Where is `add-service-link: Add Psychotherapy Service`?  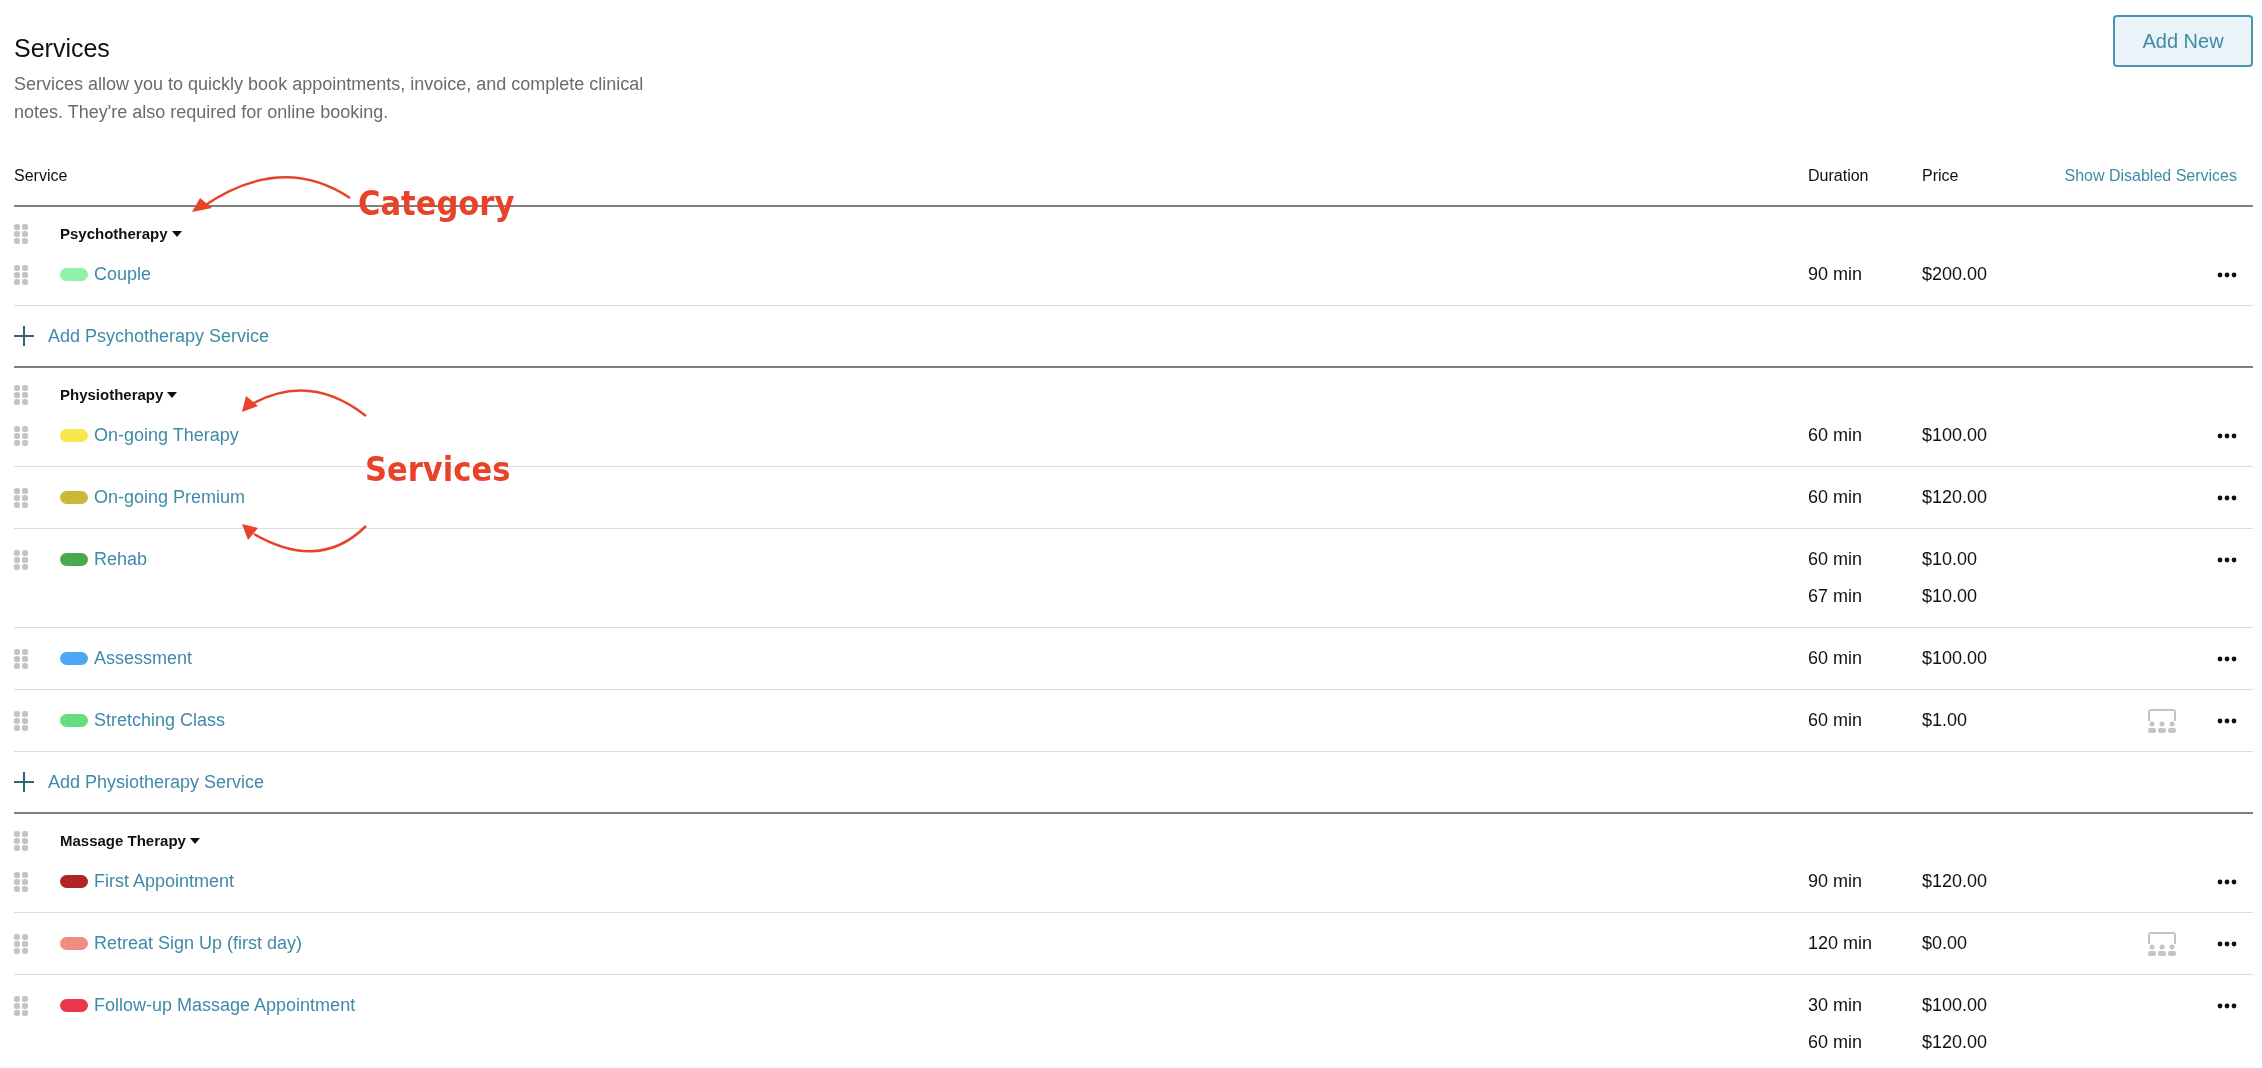 add-service-link: Add Psychotherapy Service is located at coordinates (142, 336).